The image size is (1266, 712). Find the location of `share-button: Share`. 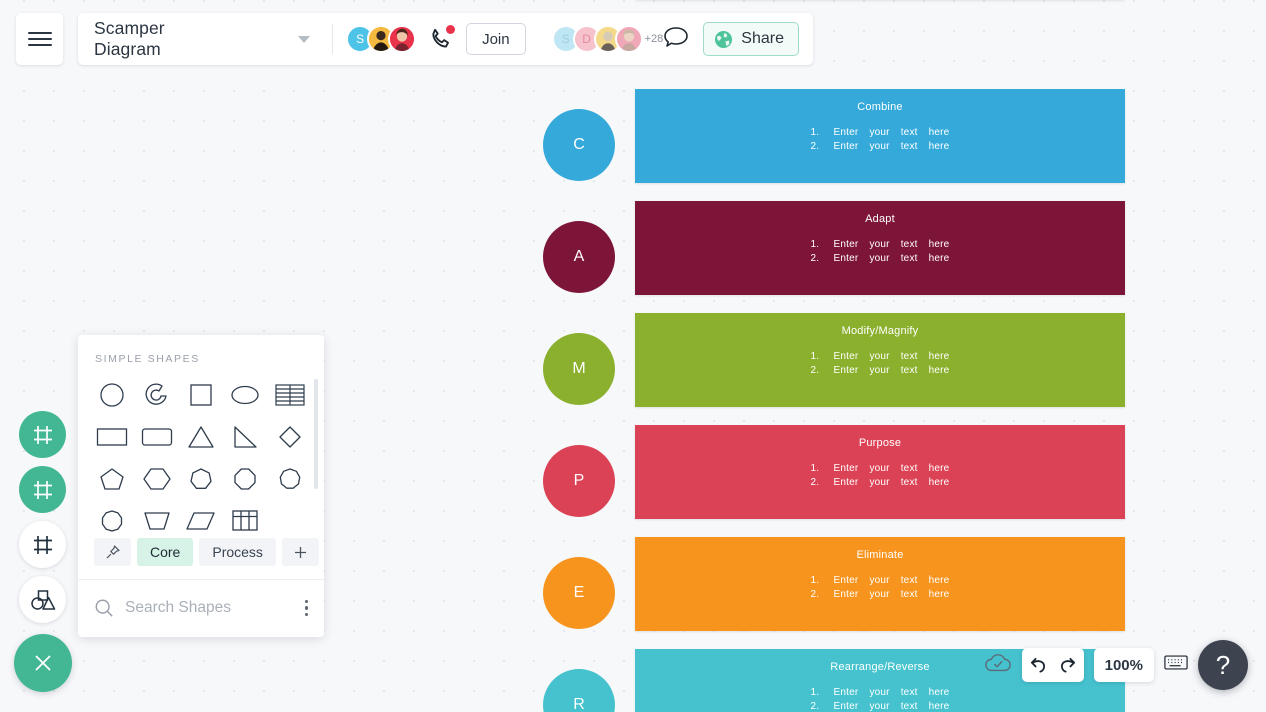

share-button: Share is located at coordinates (751, 39).